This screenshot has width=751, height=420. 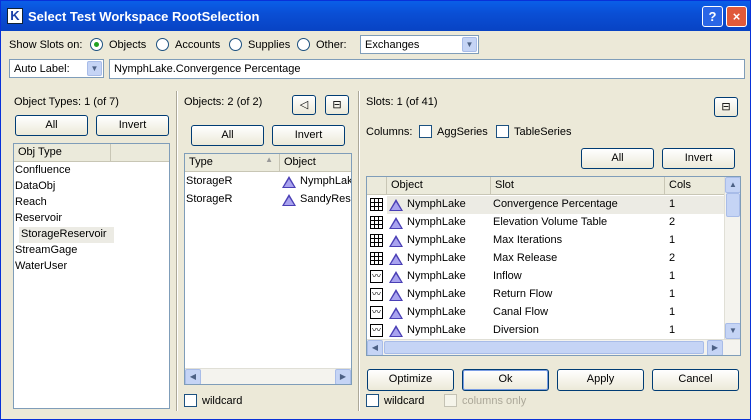 I want to click on slot-row-name: Return Flow, so click(x=578, y=295).